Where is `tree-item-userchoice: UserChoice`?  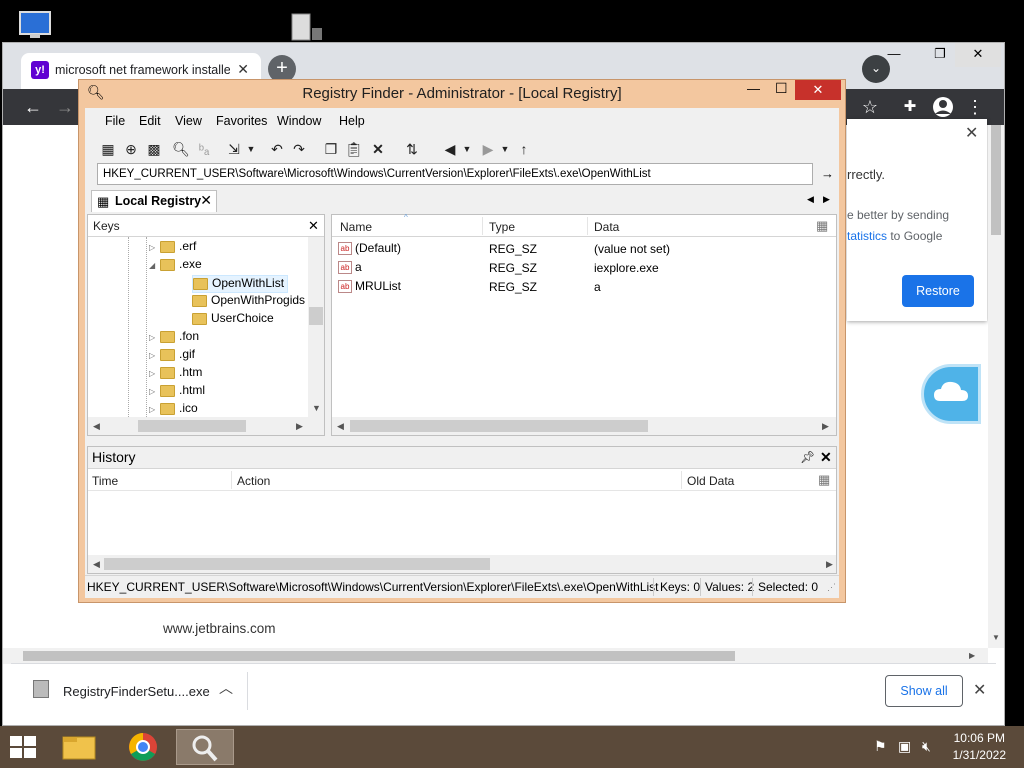 tree-item-userchoice: UserChoice is located at coordinates (233, 320).